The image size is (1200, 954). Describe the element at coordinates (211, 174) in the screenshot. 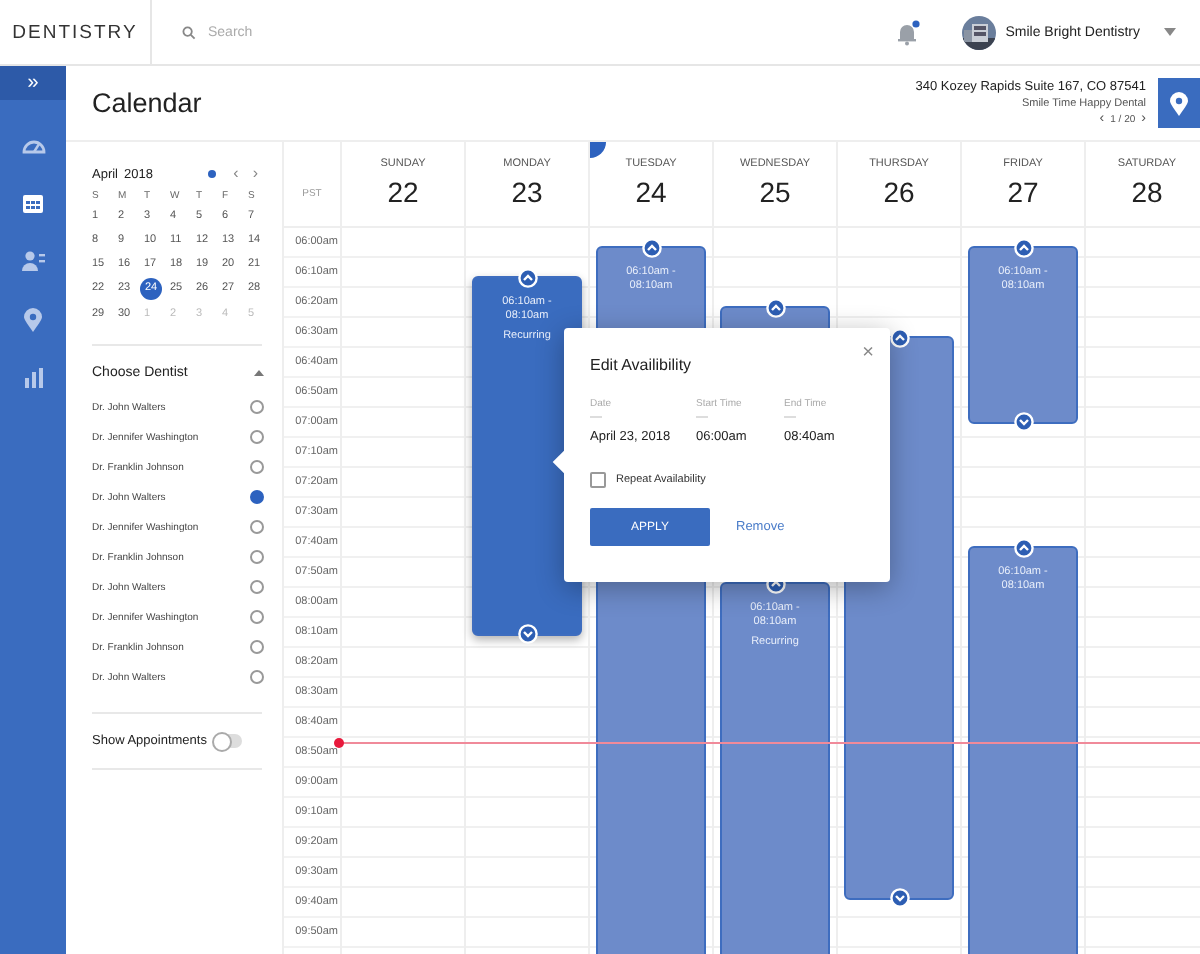

I see `today-dot` at that location.